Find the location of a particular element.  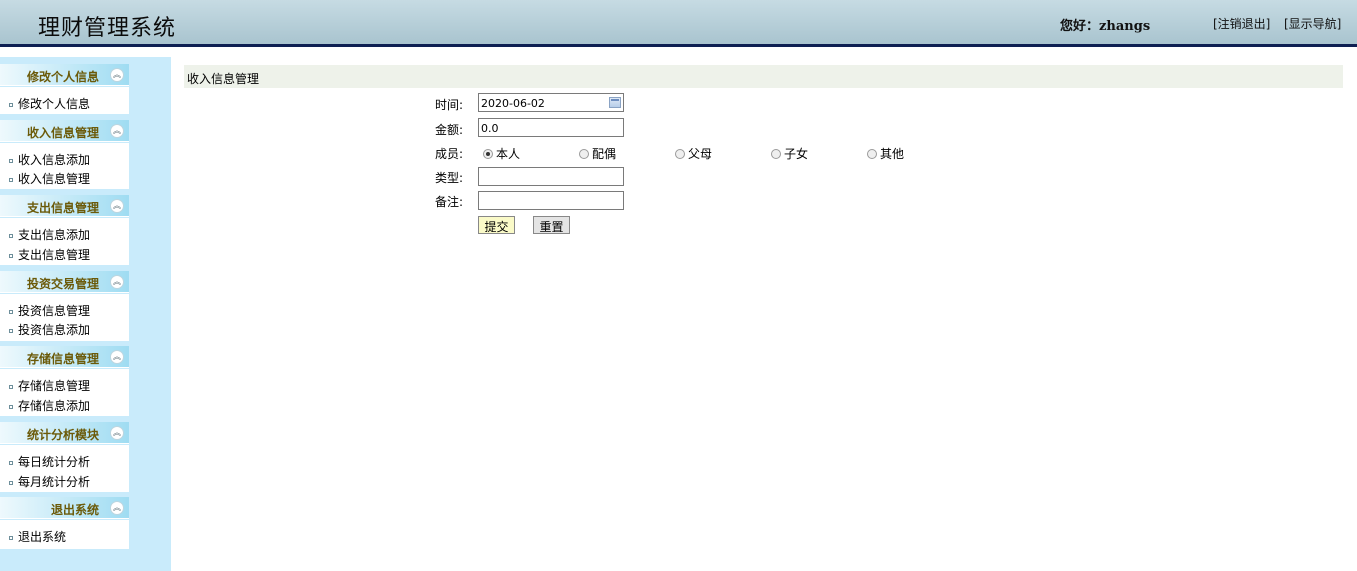

user-greeting: 您好：zhangs is located at coordinates (1105, 24).